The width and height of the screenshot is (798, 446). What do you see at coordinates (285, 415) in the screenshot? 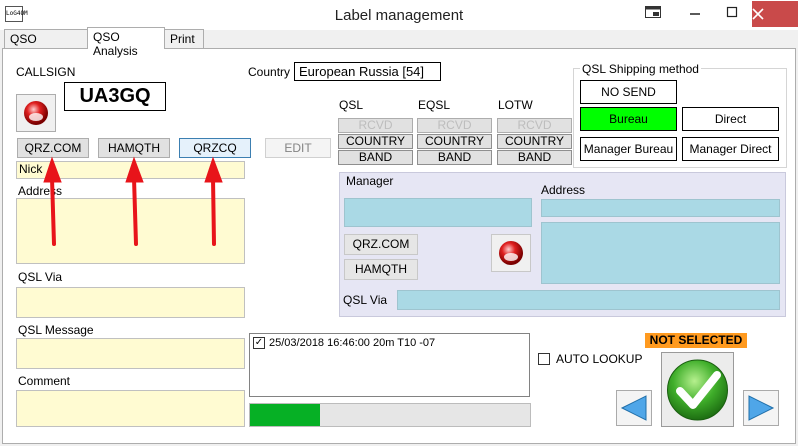
I see `progress-fill` at bounding box center [285, 415].